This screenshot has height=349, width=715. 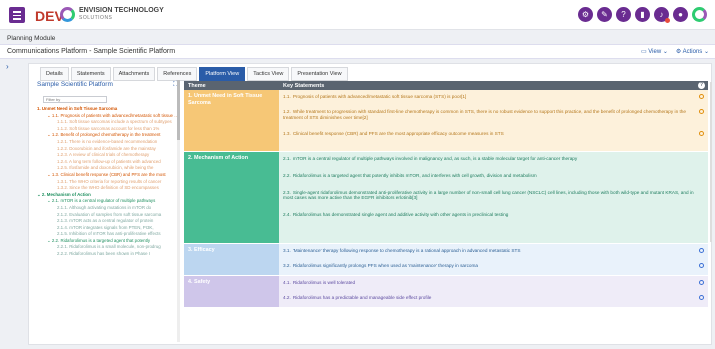 What do you see at coordinates (287, 215) in the screenshot?
I see `statement-number: 2.4.` at bounding box center [287, 215].